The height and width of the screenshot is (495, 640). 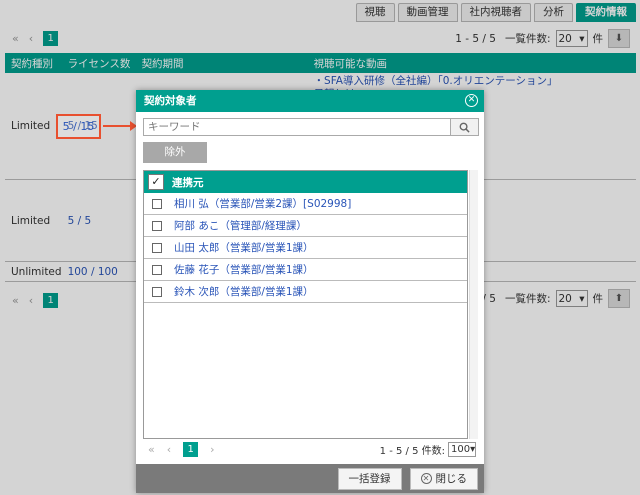 What do you see at coordinates (120, 126) in the screenshot?
I see `callout-arrow-icon` at bounding box center [120, 126].